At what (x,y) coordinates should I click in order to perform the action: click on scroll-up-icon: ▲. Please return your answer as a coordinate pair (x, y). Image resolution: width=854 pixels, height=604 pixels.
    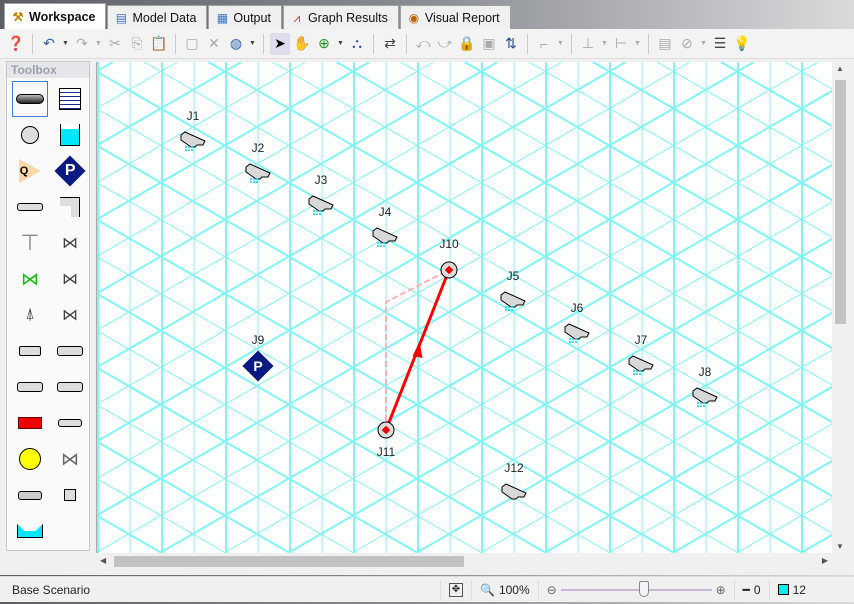
    Looking at the image, I should click on (840, 68).